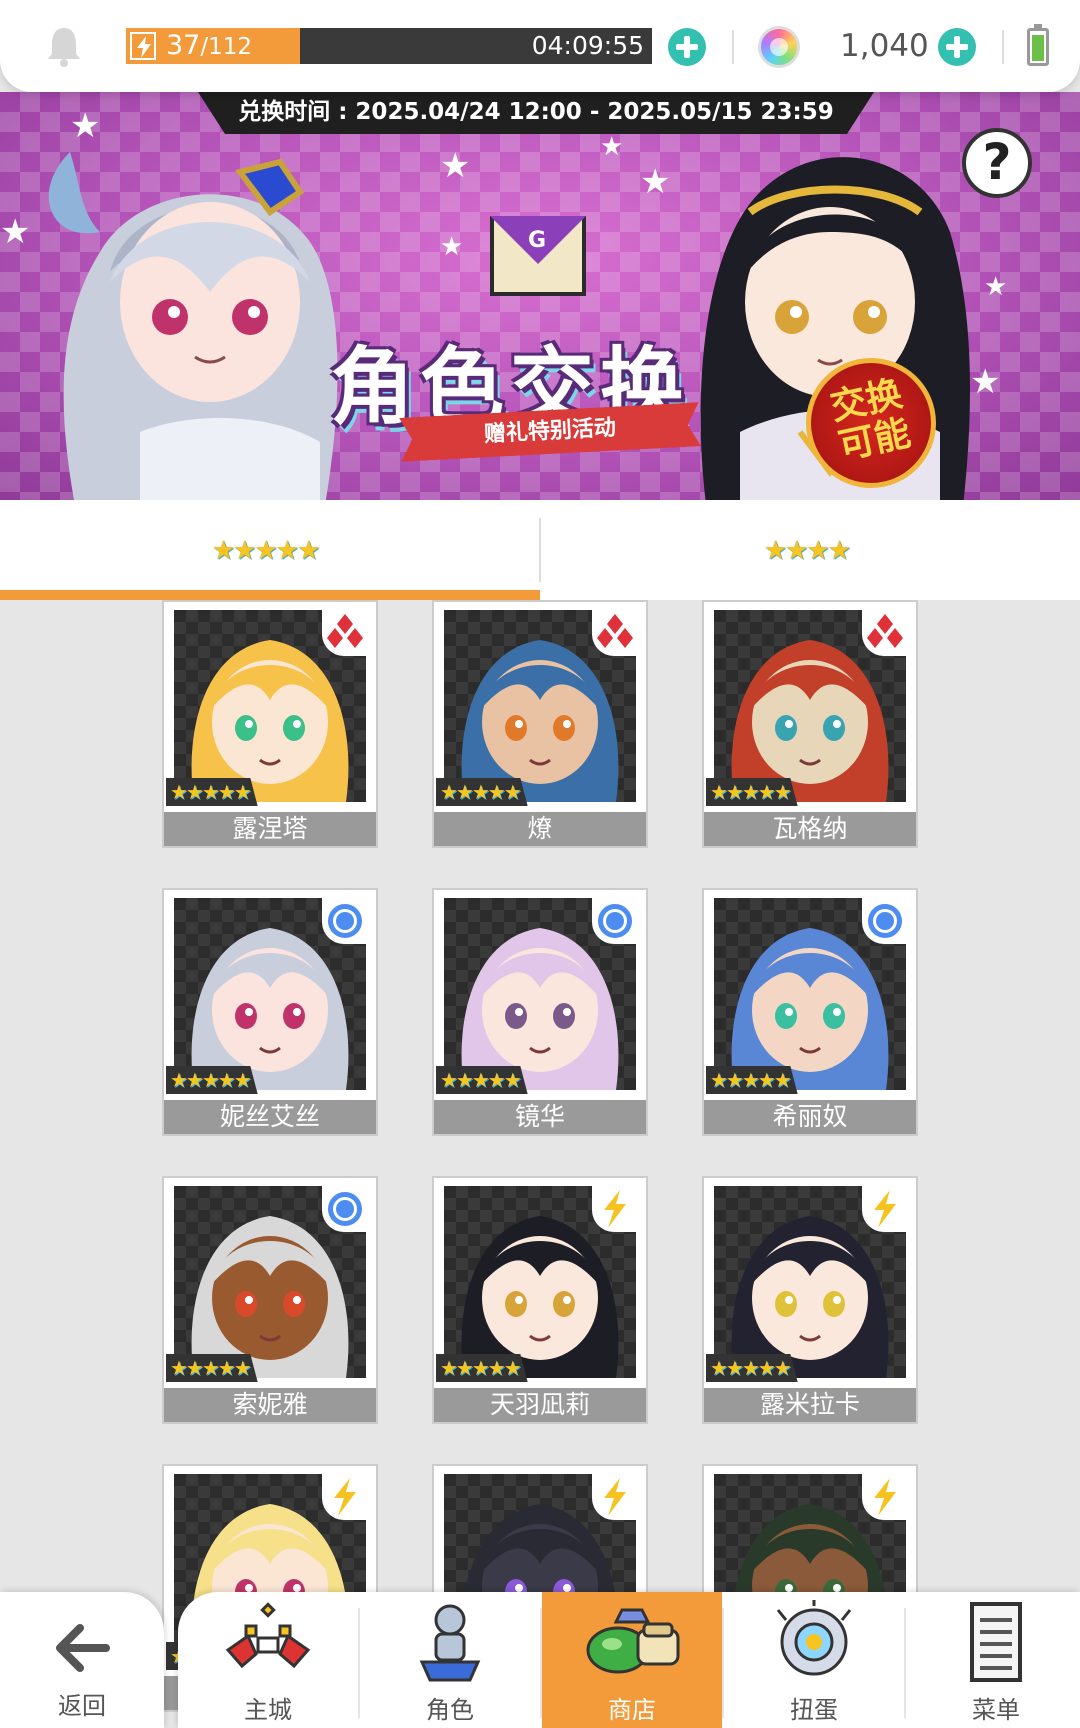 This screenshot has height=1728, width=1080. I want to click on character-card: ★★★★★ 瓦格纳, so click(810, 724).